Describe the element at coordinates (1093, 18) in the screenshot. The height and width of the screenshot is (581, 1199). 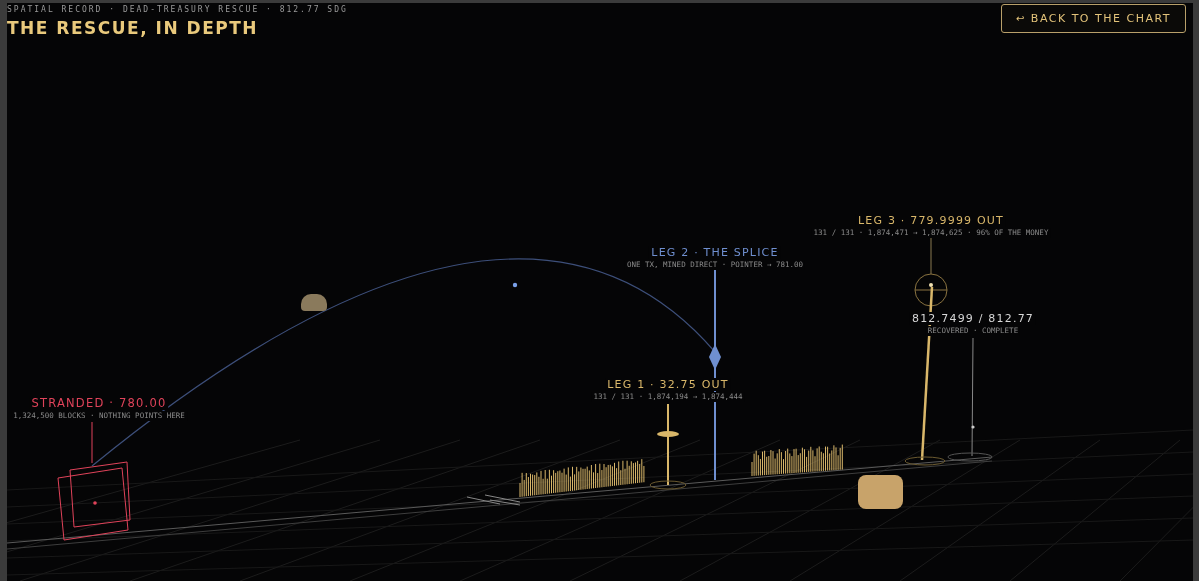
I see `back-button: ↩ BACK TO THE CHART` at that location.